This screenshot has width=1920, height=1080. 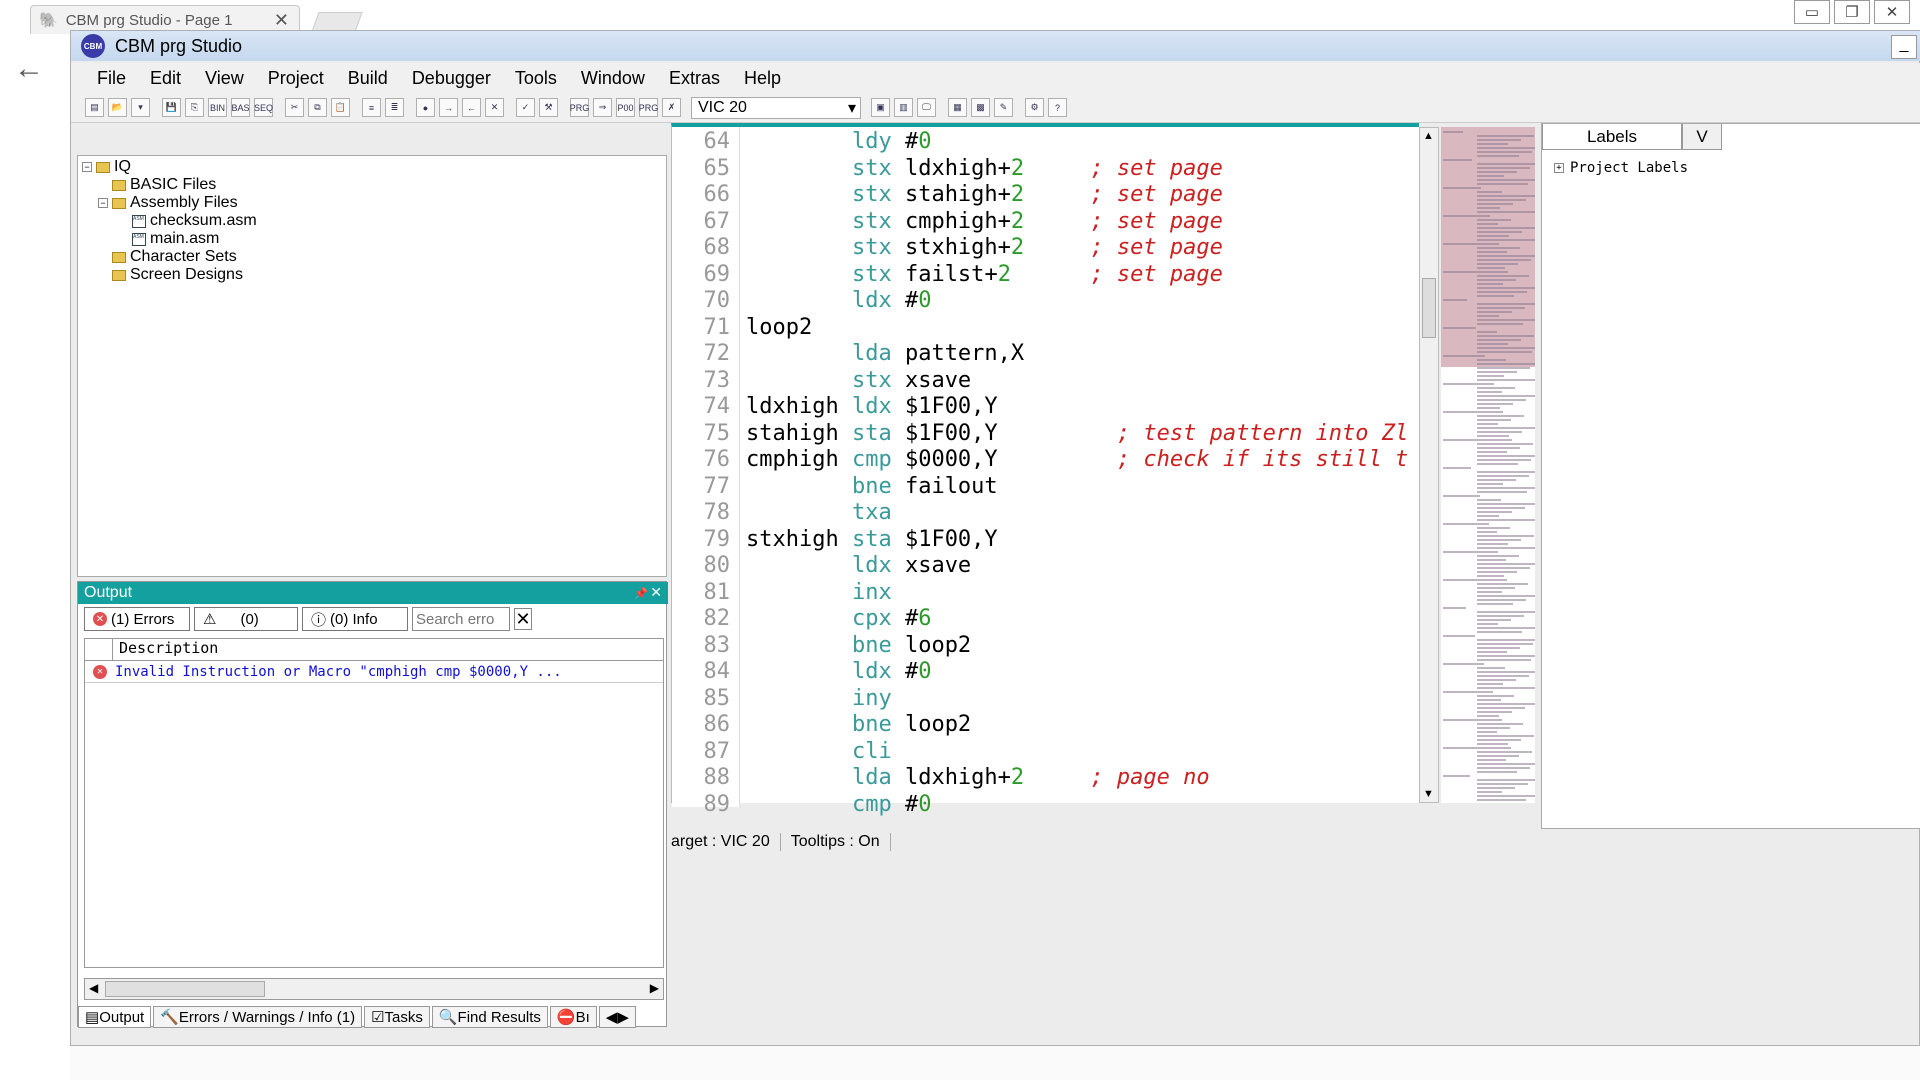 What do you see at coordinates (825, 592) in the screenshot?
I see `code-line: inx` at bounding box center [825, 592].